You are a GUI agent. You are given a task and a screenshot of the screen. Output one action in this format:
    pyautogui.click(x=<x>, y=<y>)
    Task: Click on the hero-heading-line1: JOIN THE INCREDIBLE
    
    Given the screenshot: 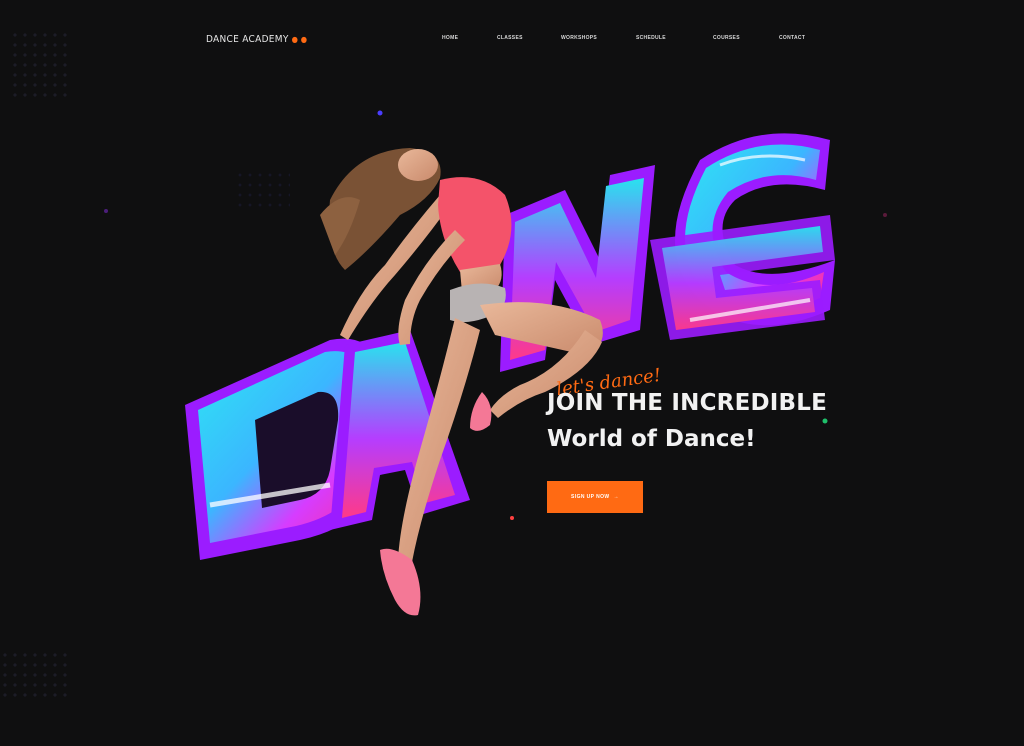 What is the action you would take?
    pyautogui.click(x=687, y=403)
    